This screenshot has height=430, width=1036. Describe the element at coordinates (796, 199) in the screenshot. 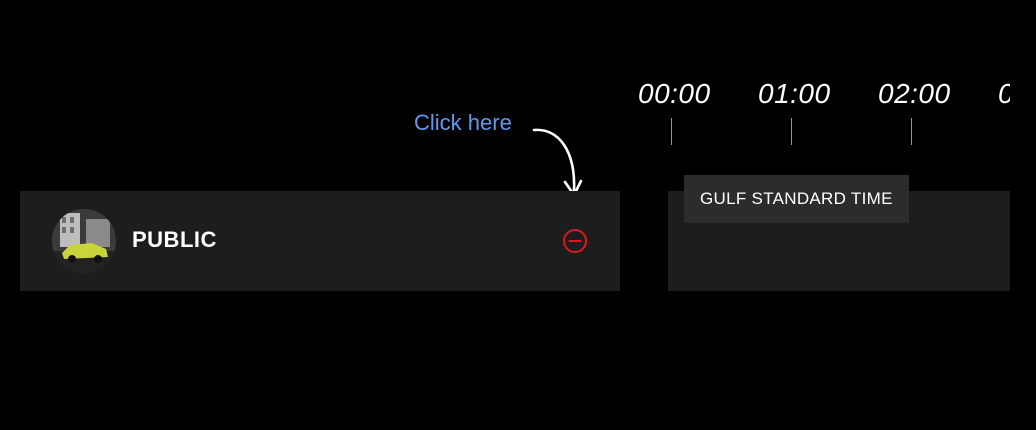

I see `timezone-badge: GULF STANDARD TIME` at that location.